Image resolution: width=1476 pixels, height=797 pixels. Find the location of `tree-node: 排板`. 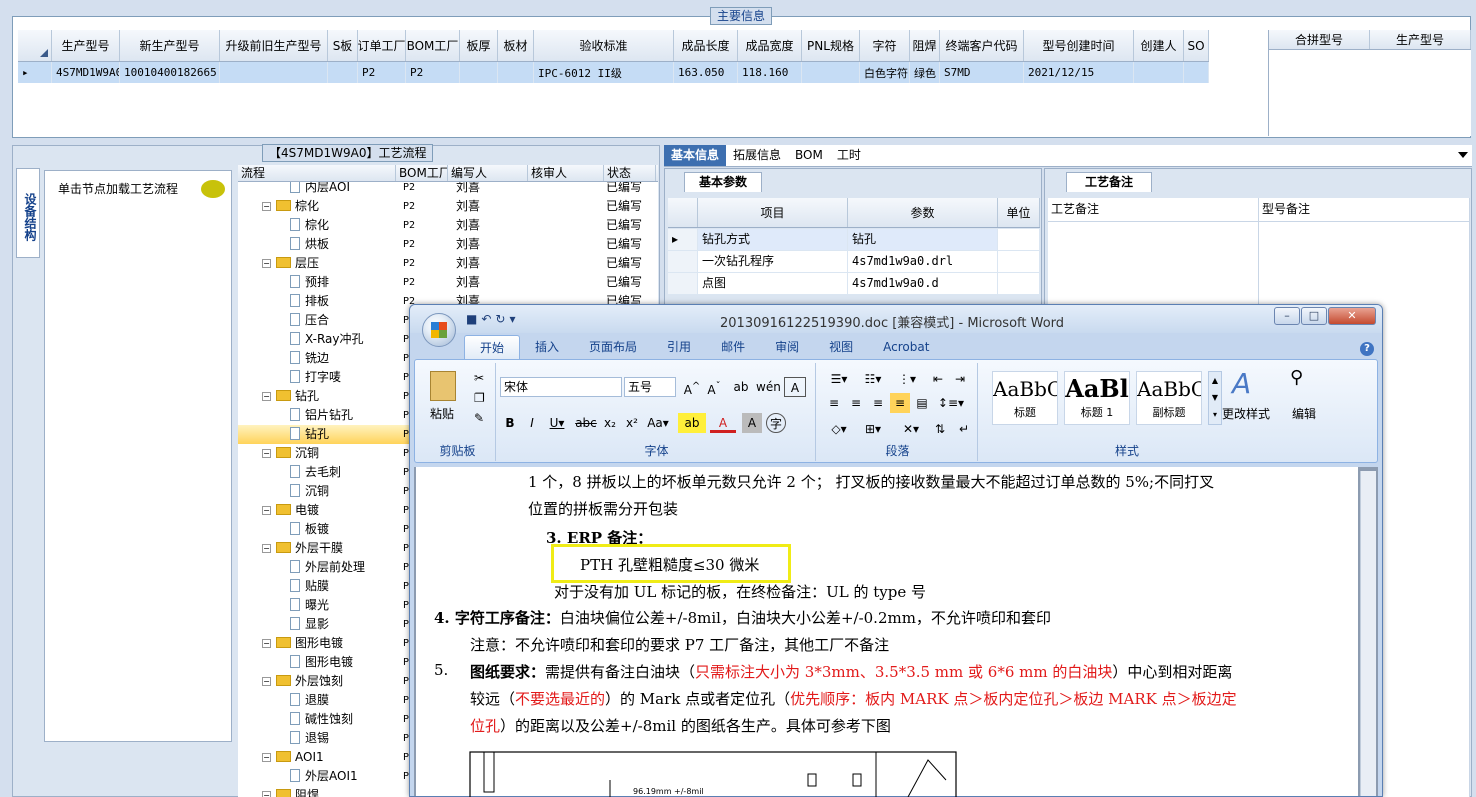

tree-node: 排板 is located at coordinates (309, 301).